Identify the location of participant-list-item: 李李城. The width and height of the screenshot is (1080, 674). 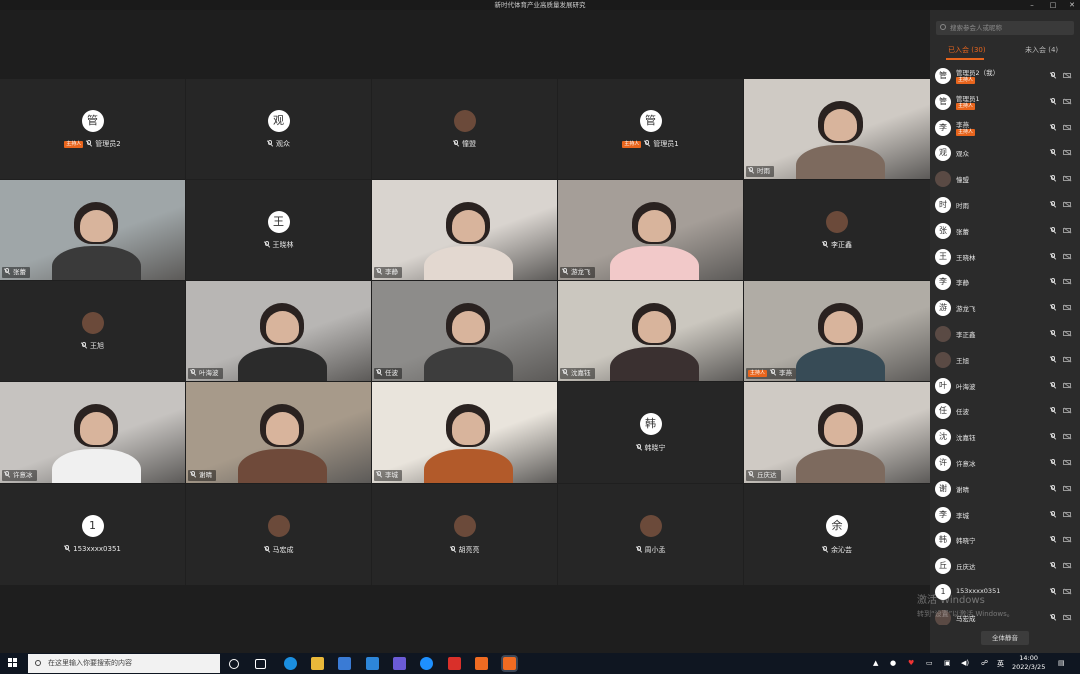
(1005, 516).